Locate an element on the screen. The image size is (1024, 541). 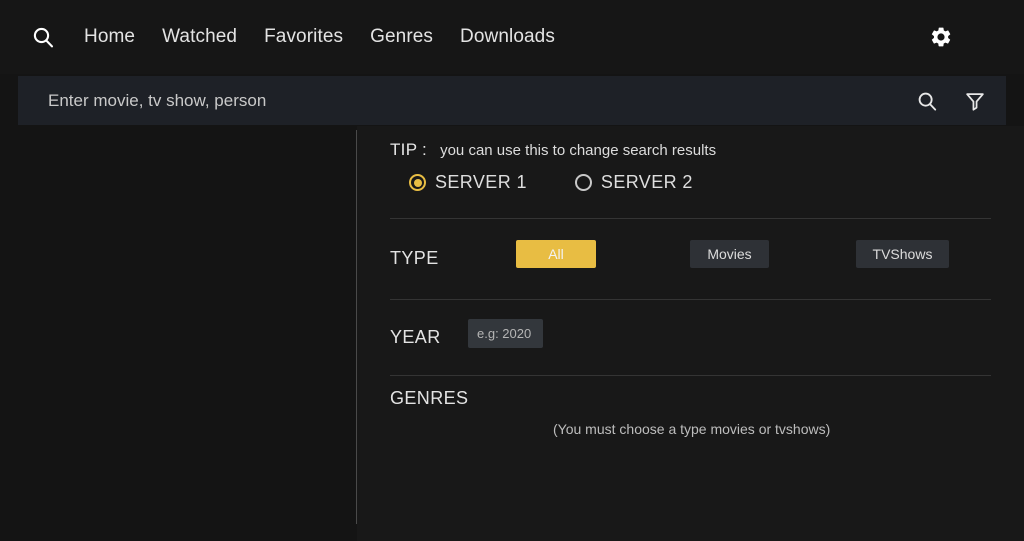
top-navbar: Home Watched Favorites Genres Downloads is located at coordinates (512, 37).